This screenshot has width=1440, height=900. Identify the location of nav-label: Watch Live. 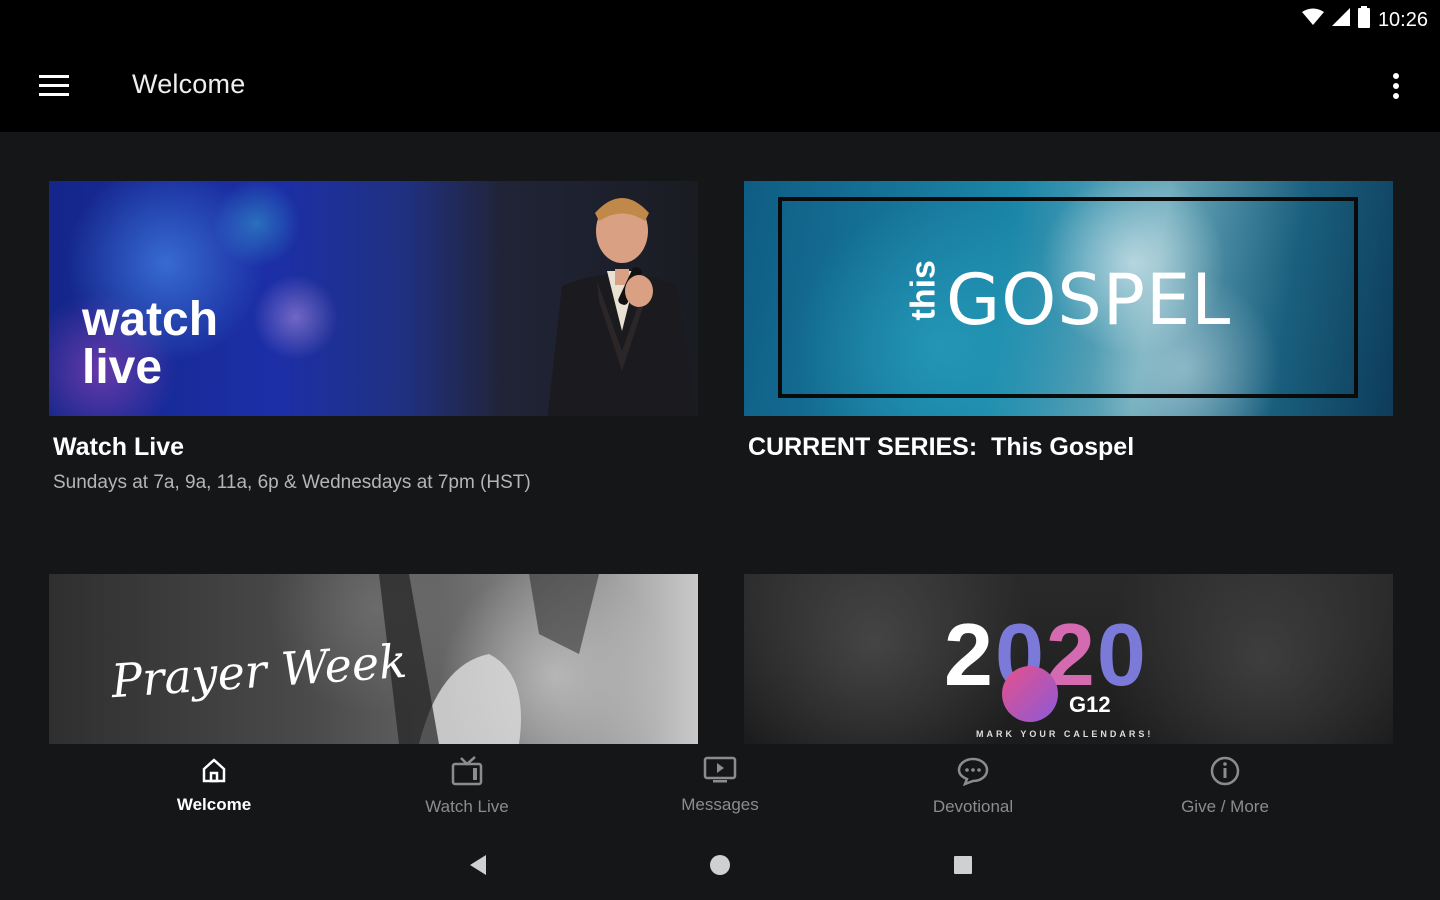
(467, 806).